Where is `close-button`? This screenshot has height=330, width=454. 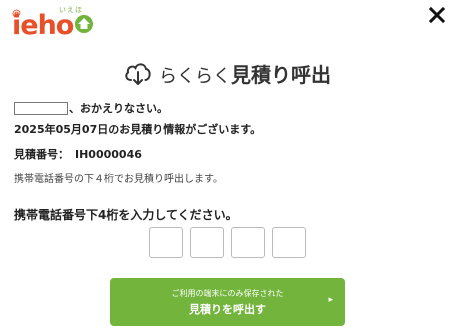
close-button is located at coordinates (437, 15).